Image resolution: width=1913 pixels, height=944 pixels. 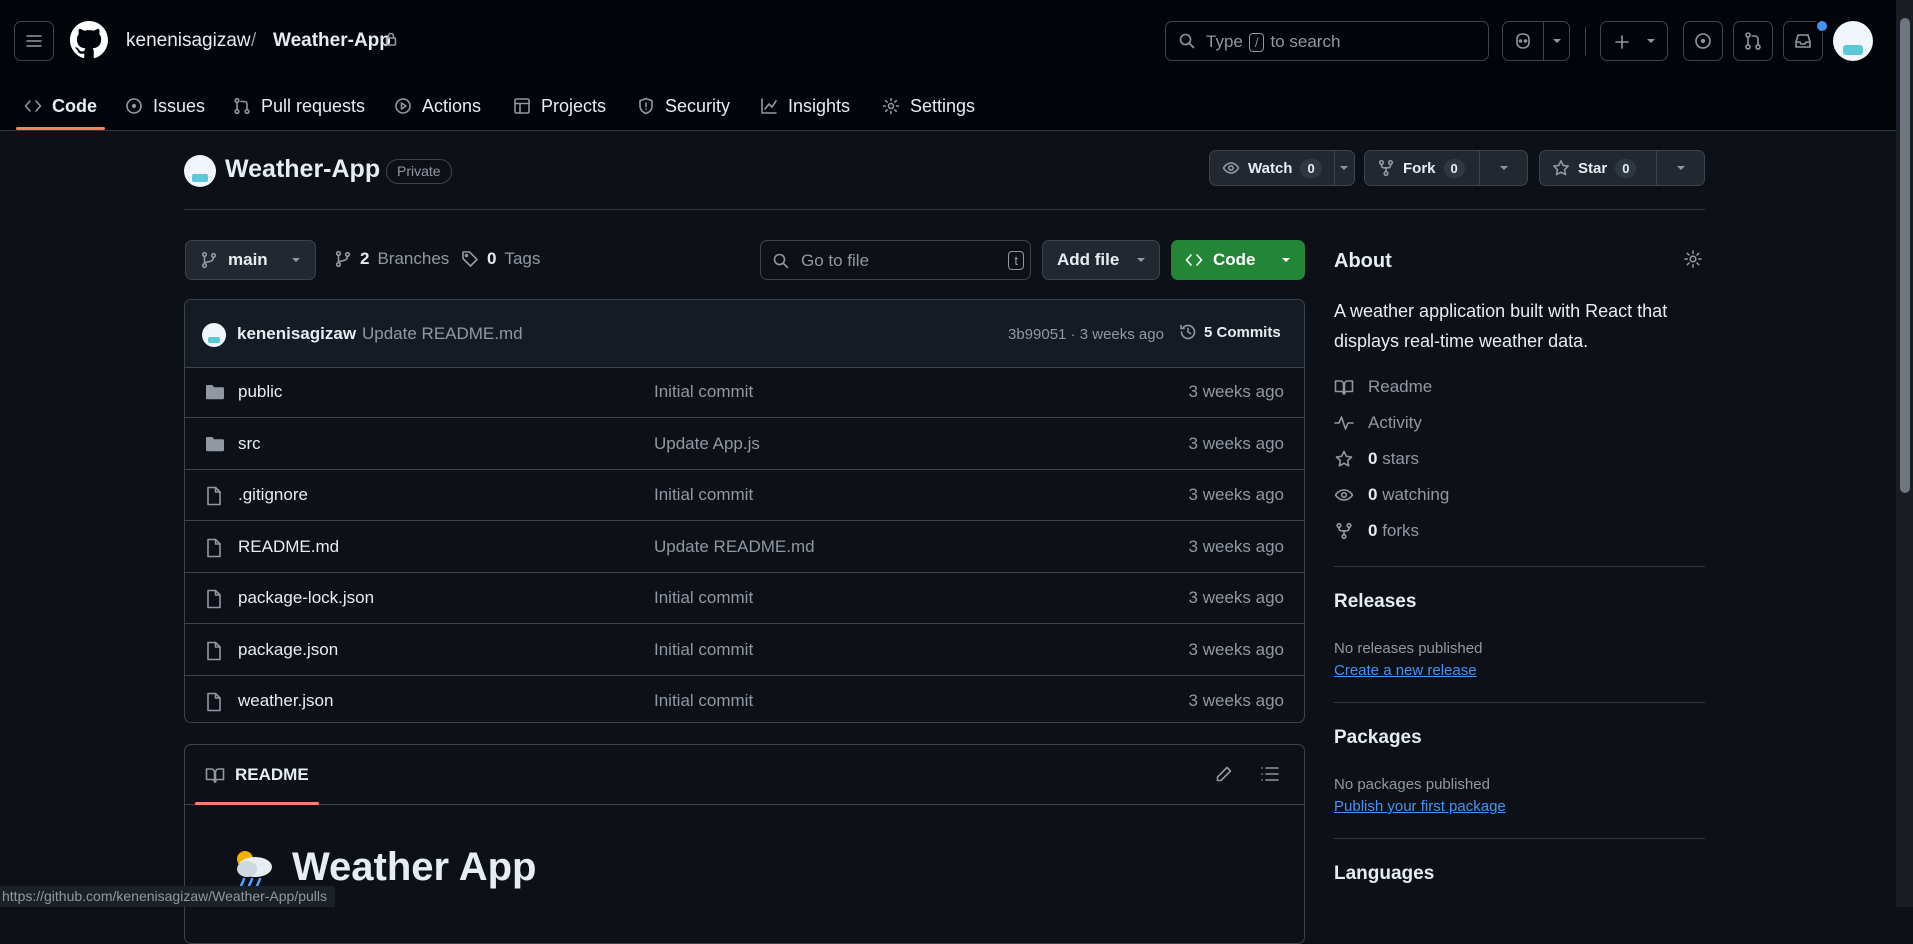 I want to click on fork-button-group: Fork 0, so click(x=1446, y=168).